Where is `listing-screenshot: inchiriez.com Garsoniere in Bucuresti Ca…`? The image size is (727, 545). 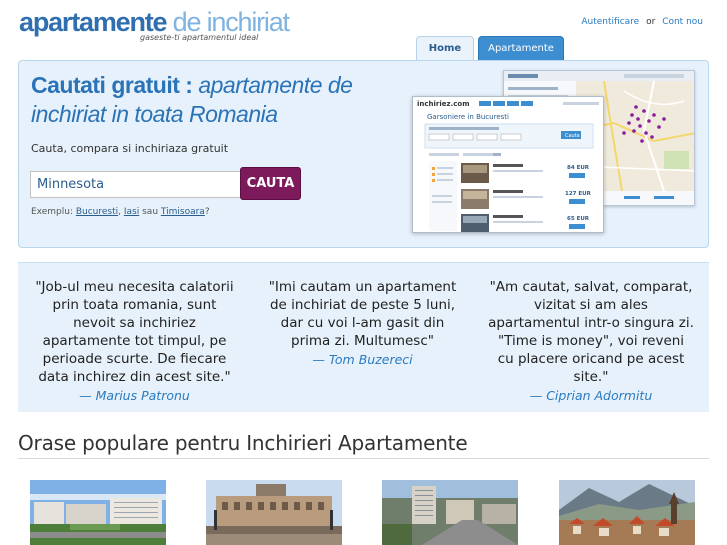
listing-screenshot: inchiriez.com Garsoniere in Bucuresti Ca… is located at coordinates (508, 164).